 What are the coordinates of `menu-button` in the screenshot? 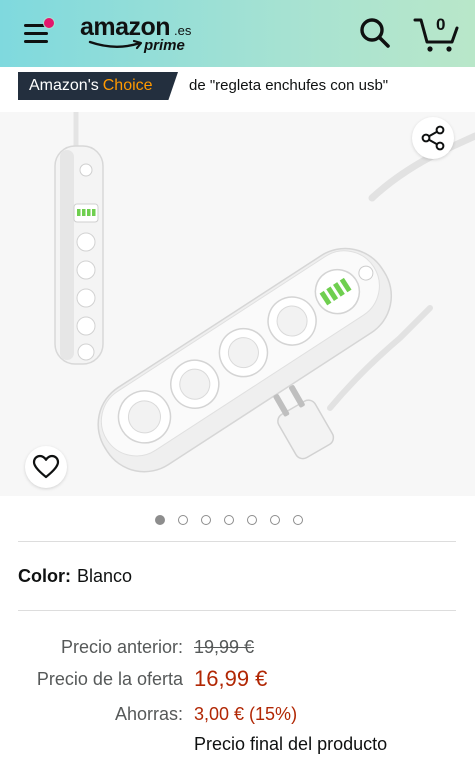 It's located at (39, 31).